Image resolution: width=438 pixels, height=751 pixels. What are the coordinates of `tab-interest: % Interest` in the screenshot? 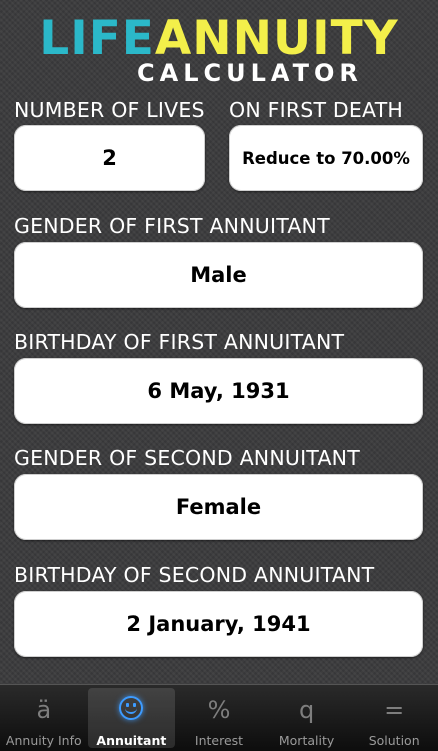 It's located at (219, 718).